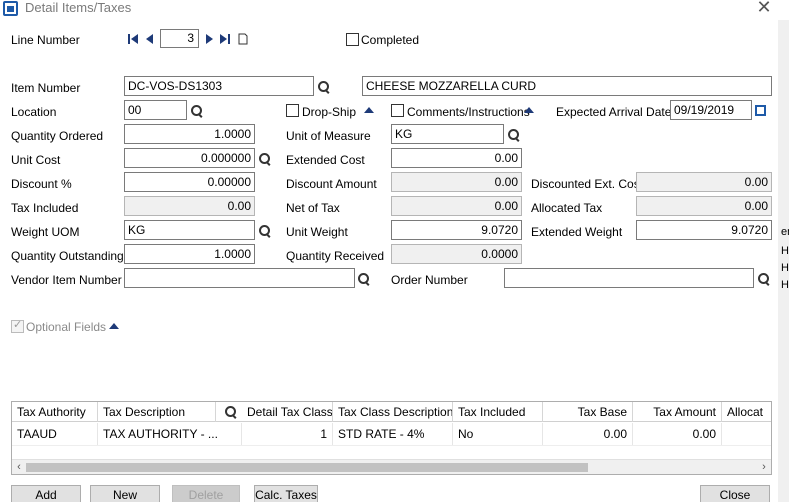 The image size is (789, 502). What do you see at coordinates (567, 208) in the screenshot?
I see `allocated-tax-label: Allocated Tax` at bounding box center [567, 208].